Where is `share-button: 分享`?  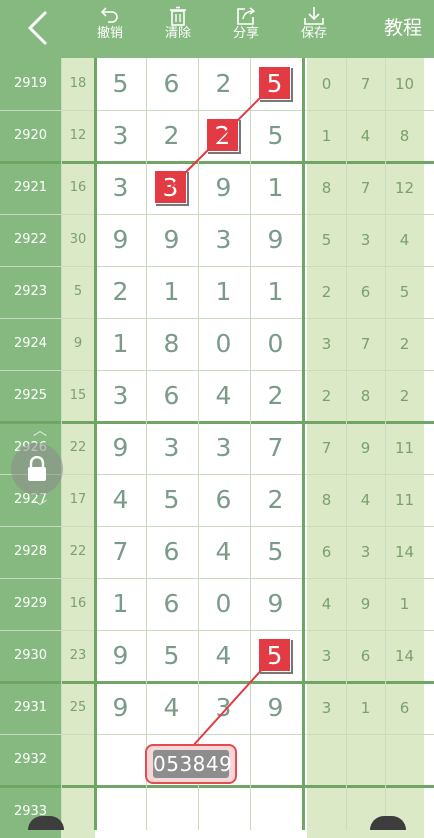 share-button: 分享 is located at coordinates (246, 28).